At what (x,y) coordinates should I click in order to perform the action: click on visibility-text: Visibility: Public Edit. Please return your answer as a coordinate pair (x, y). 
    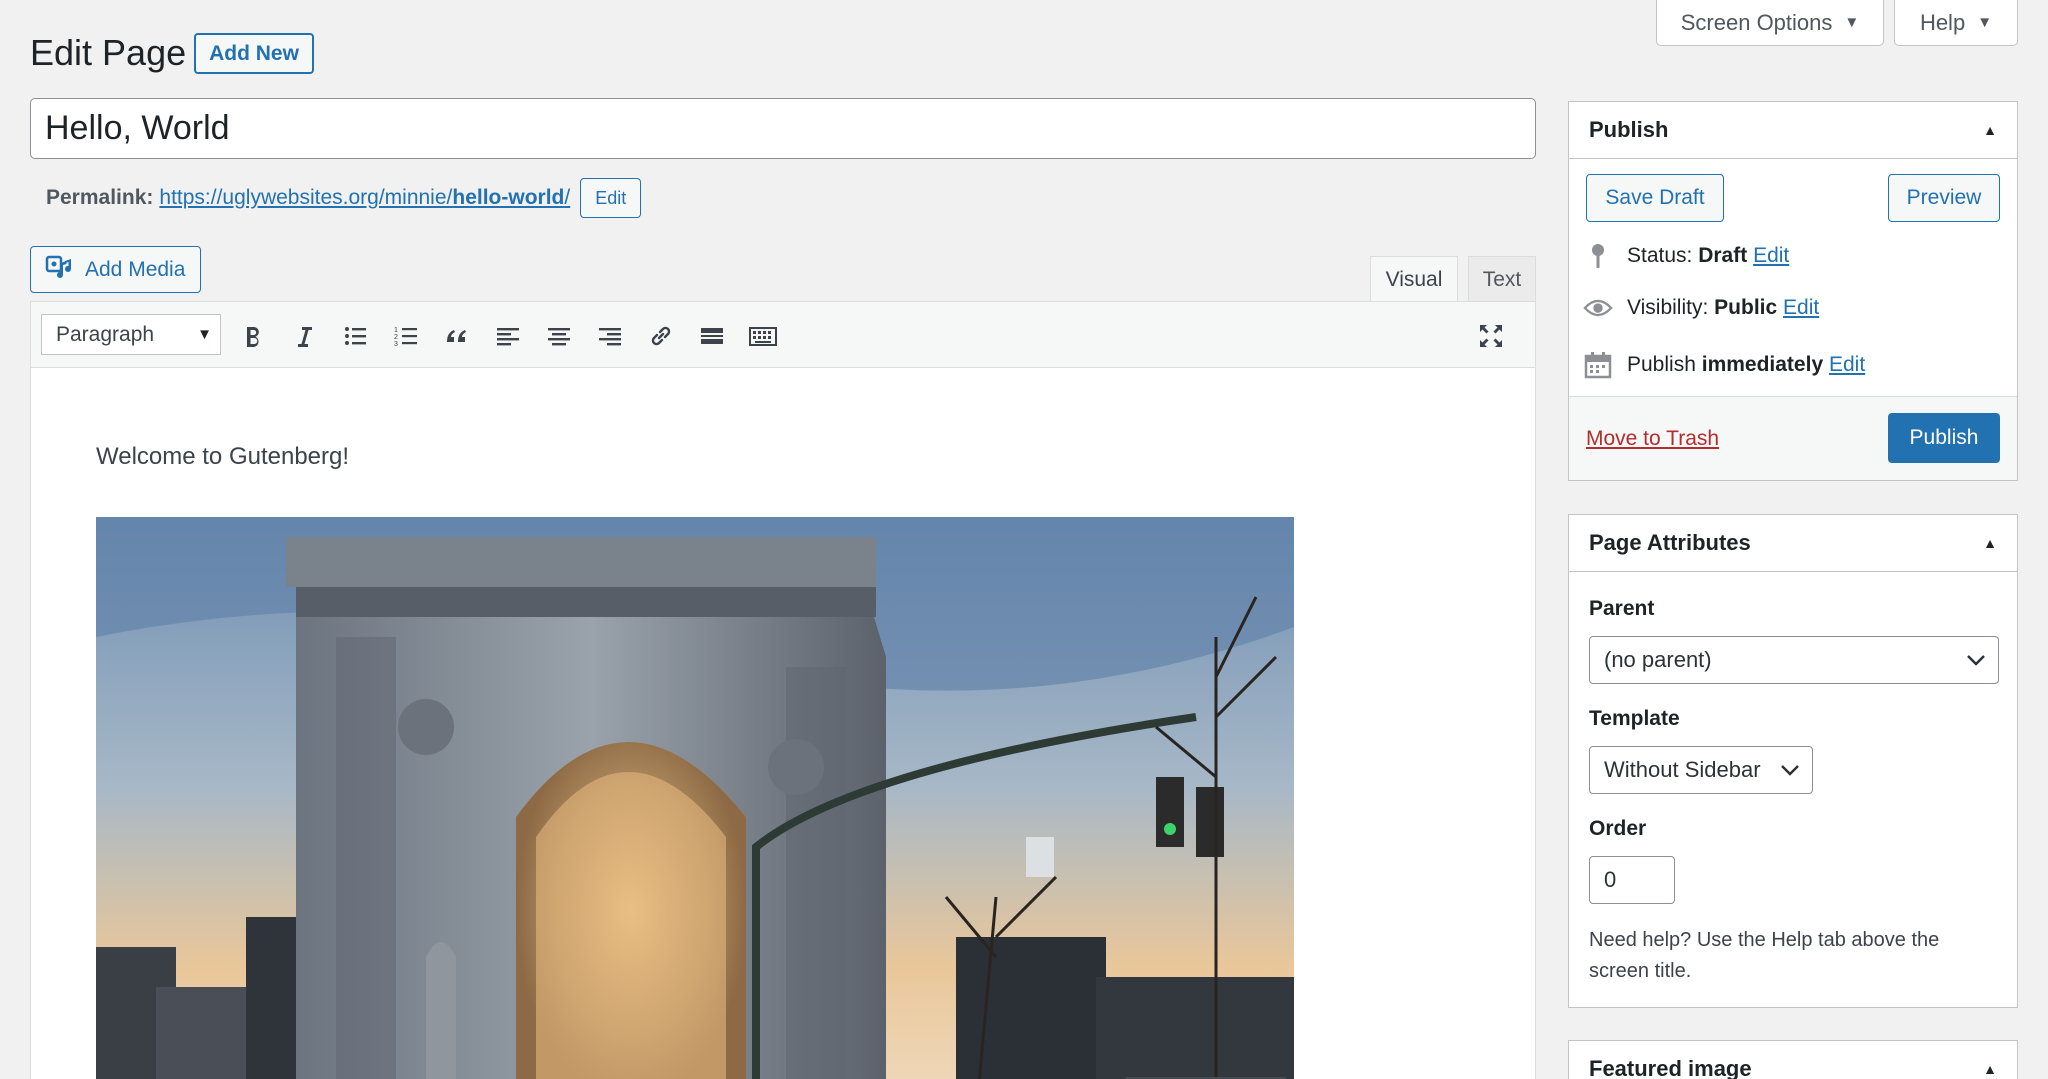
    Looking at the image, I should click on (1723, 308).